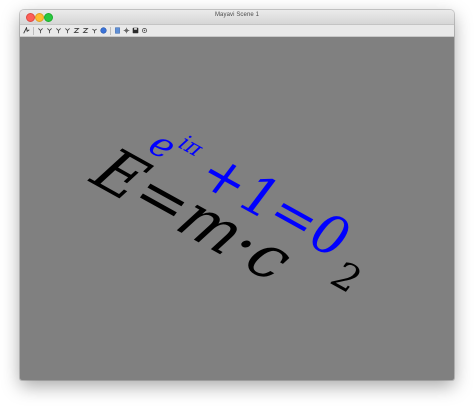  I want to click on view-x-pos-icon, so click(40, 31).